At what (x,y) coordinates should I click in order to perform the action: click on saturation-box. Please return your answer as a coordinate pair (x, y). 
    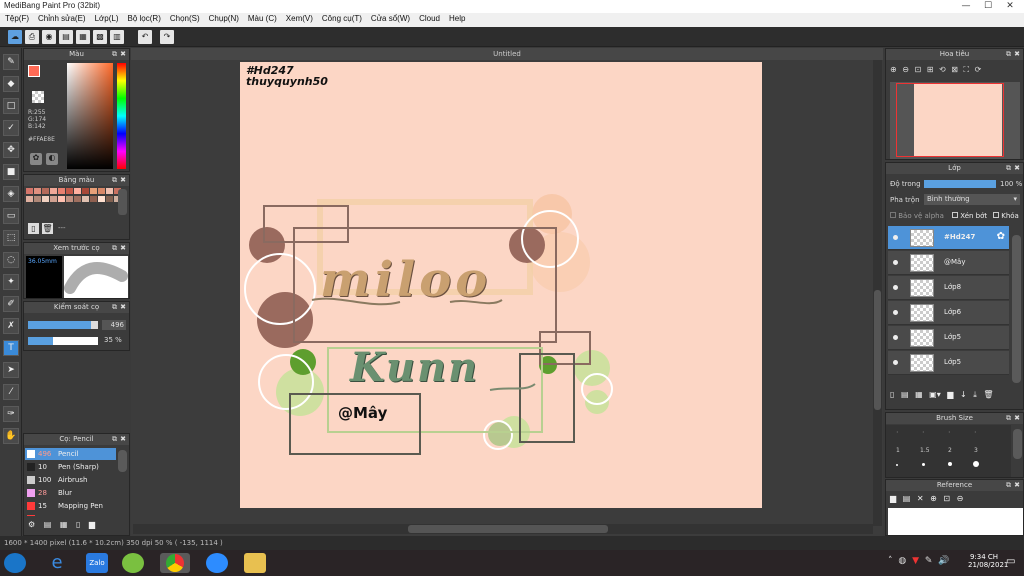
    Looking at the image, I should click on (90, 116).